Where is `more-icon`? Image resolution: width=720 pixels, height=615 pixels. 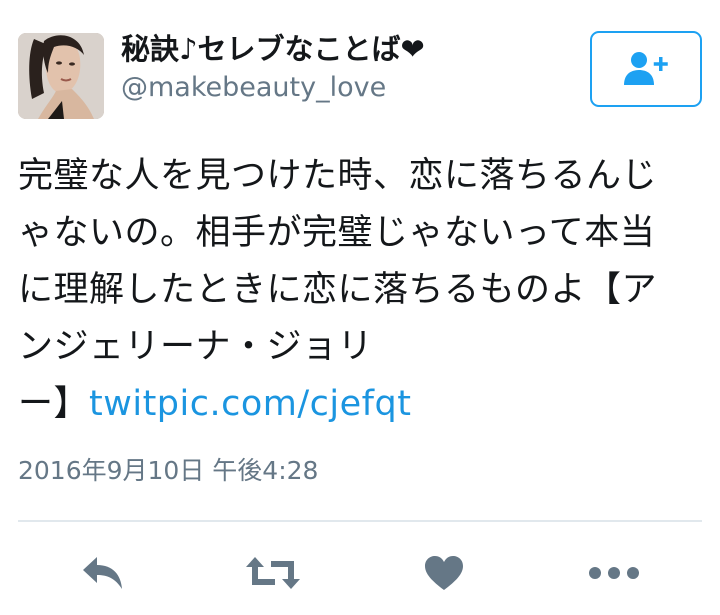 more-icon is located at coordinates (614, 573).